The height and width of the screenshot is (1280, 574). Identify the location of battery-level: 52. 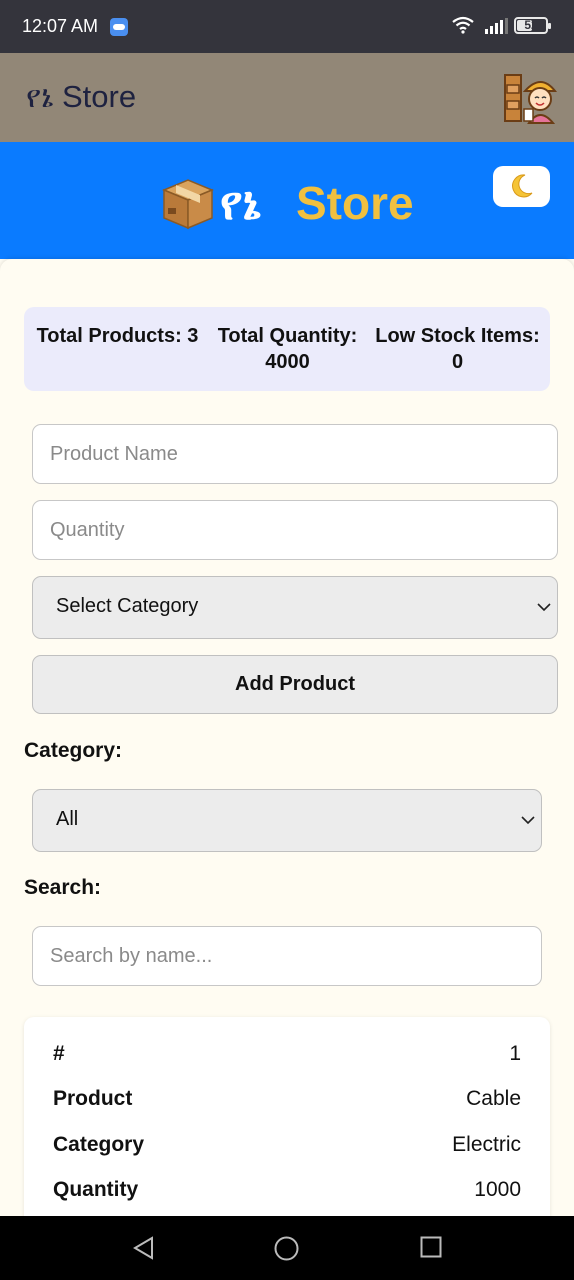
(531, 25).